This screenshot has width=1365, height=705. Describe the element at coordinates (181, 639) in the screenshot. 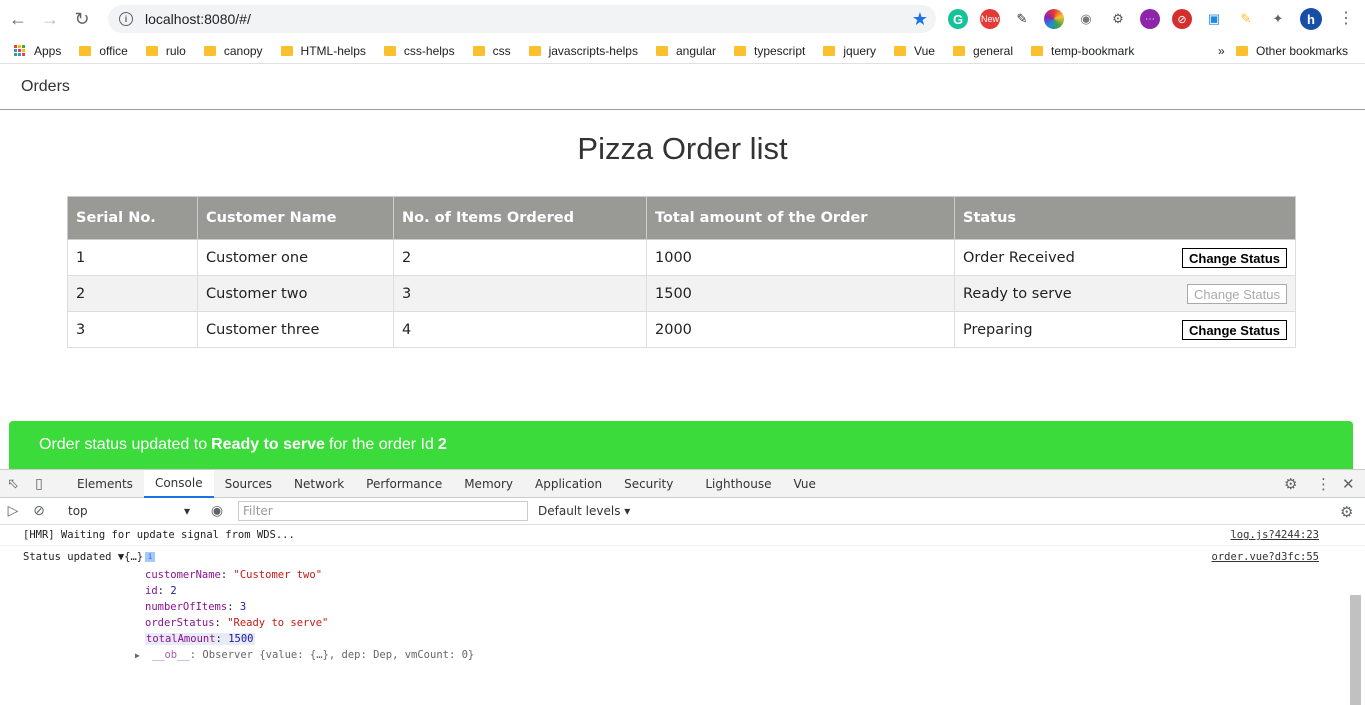

I see `property-key: totalAmount` at that location.